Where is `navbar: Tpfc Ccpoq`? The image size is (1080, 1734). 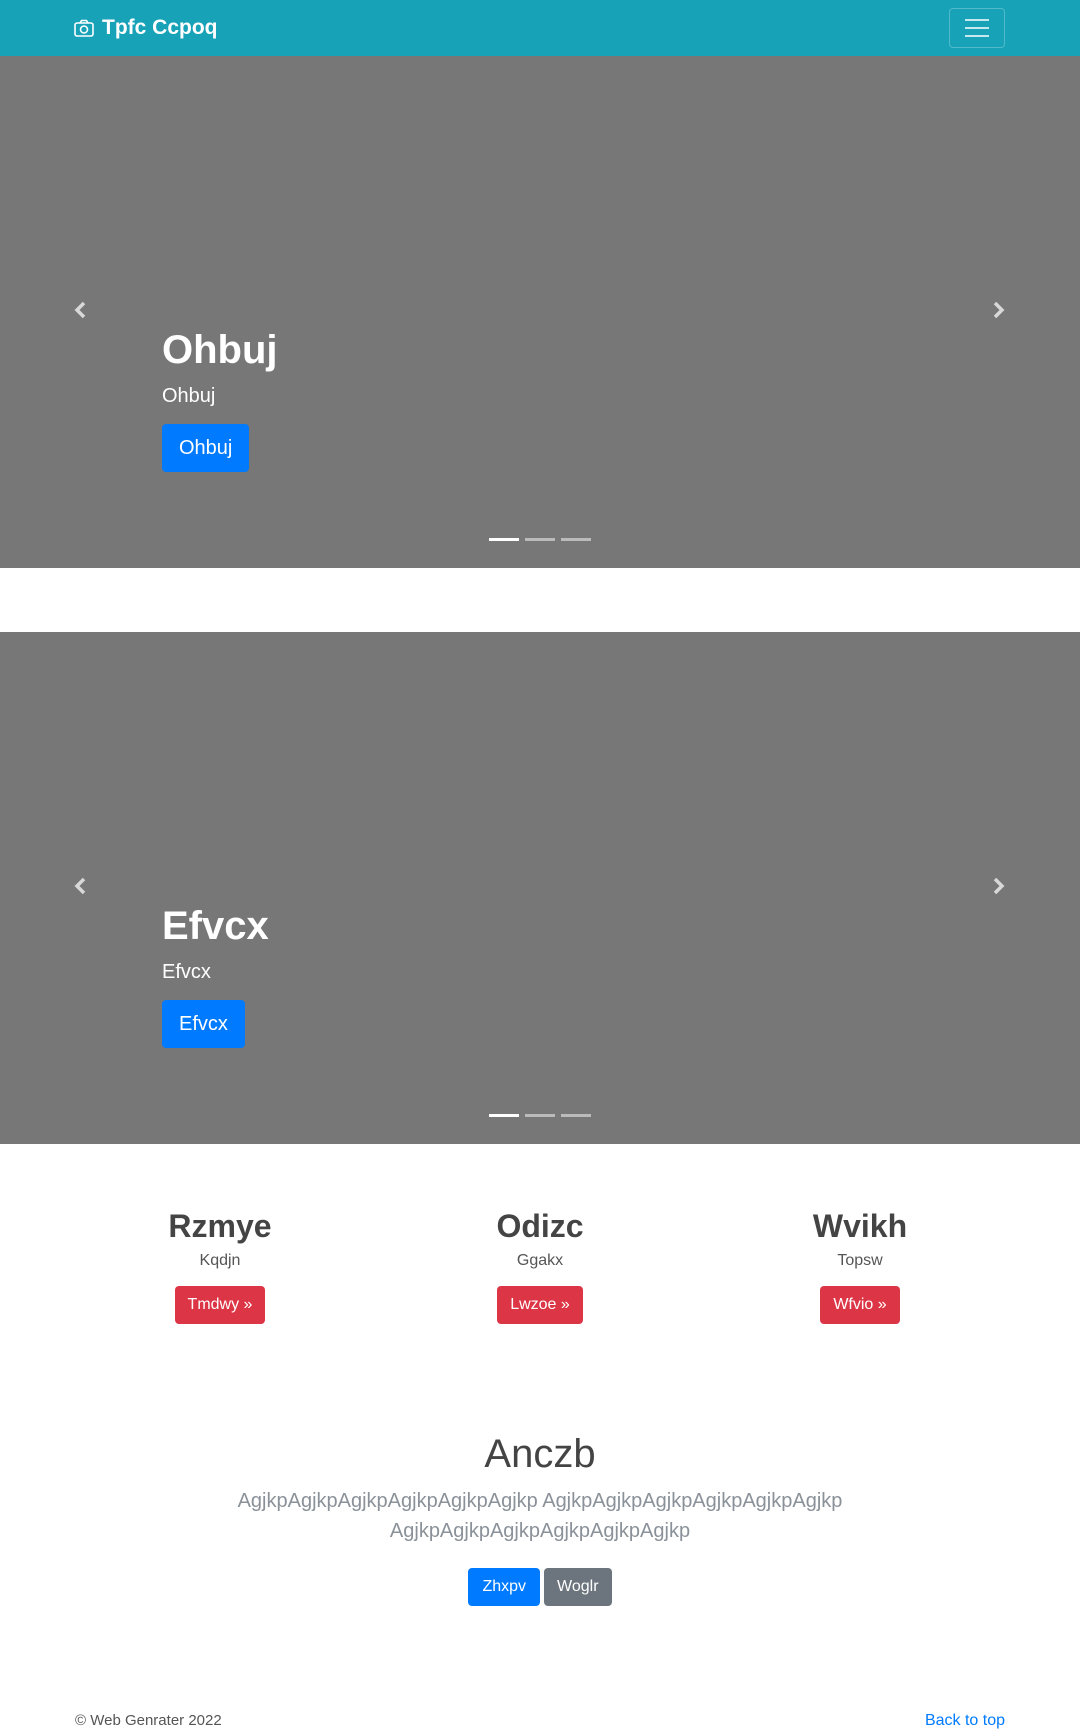 navbar: Tpfc Ccpoq is located at coordinates (540, 28).